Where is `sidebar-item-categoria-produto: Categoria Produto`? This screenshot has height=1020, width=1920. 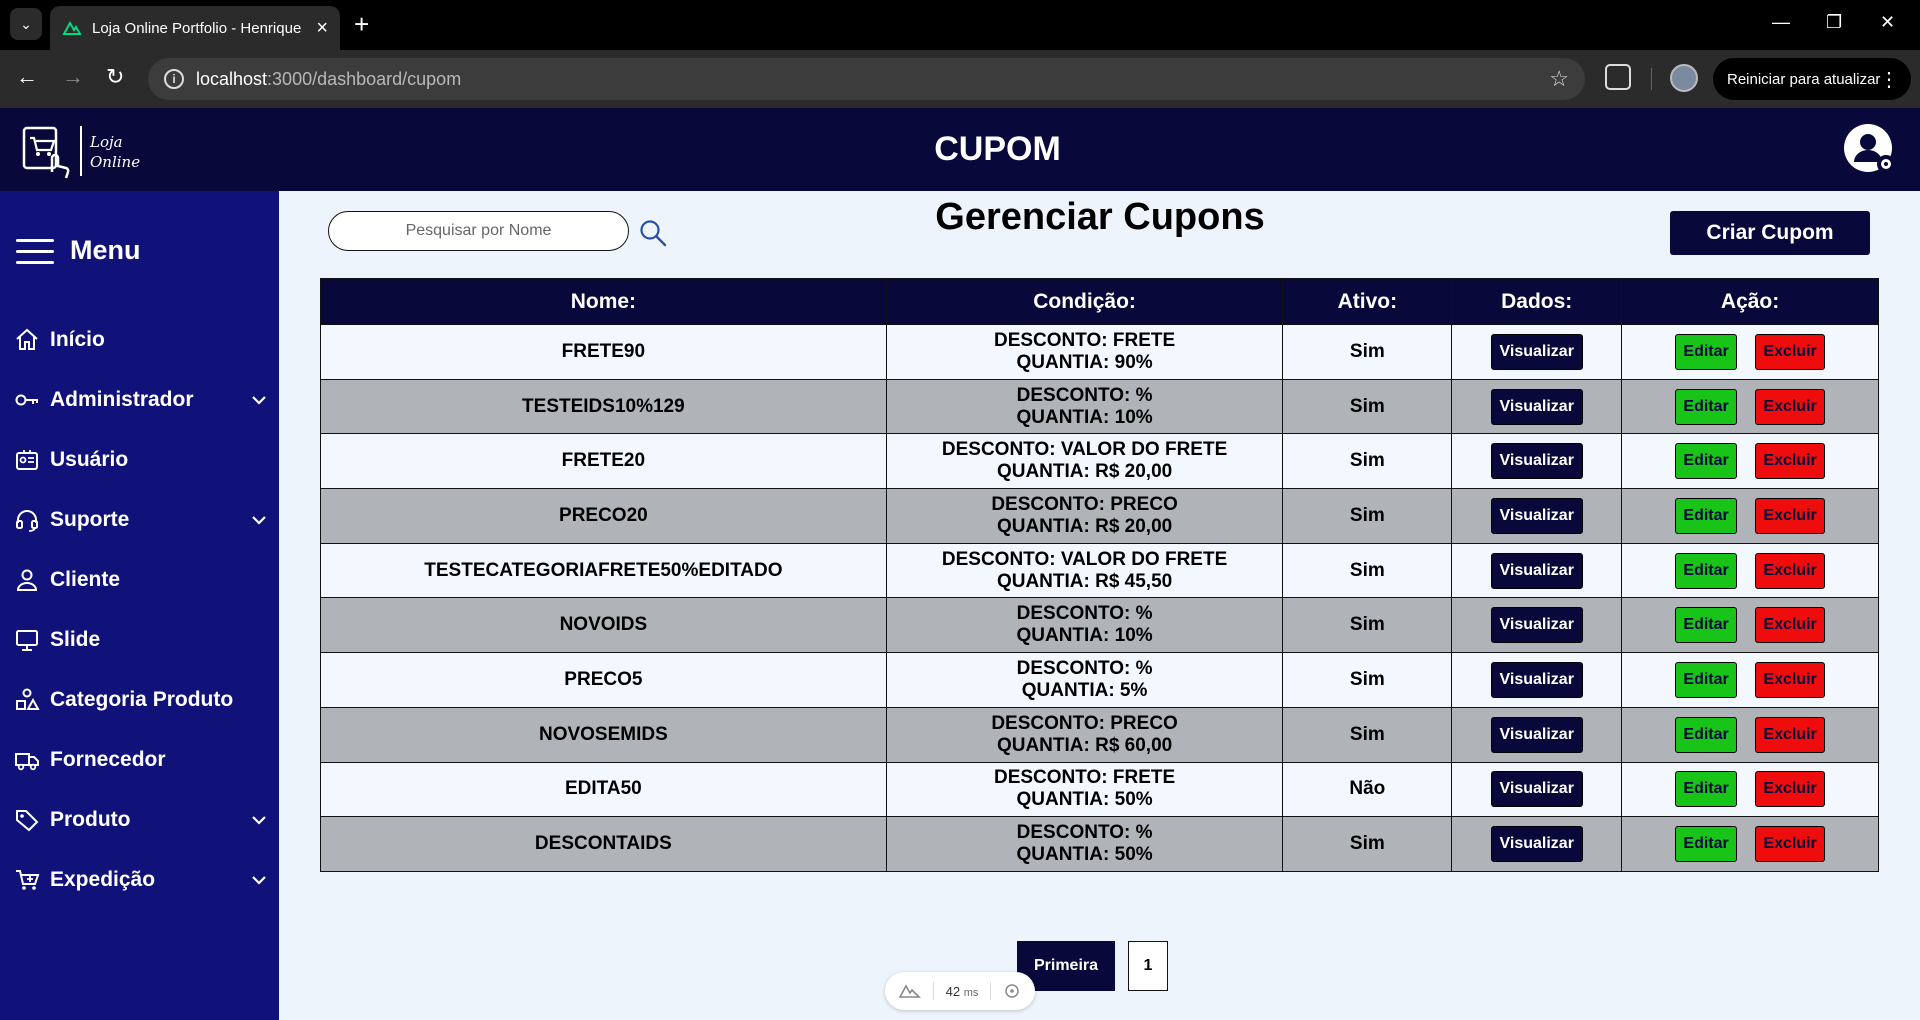 sidebar-item-categoria-produto: Categoria Produto is located at coordinates (141, 700).